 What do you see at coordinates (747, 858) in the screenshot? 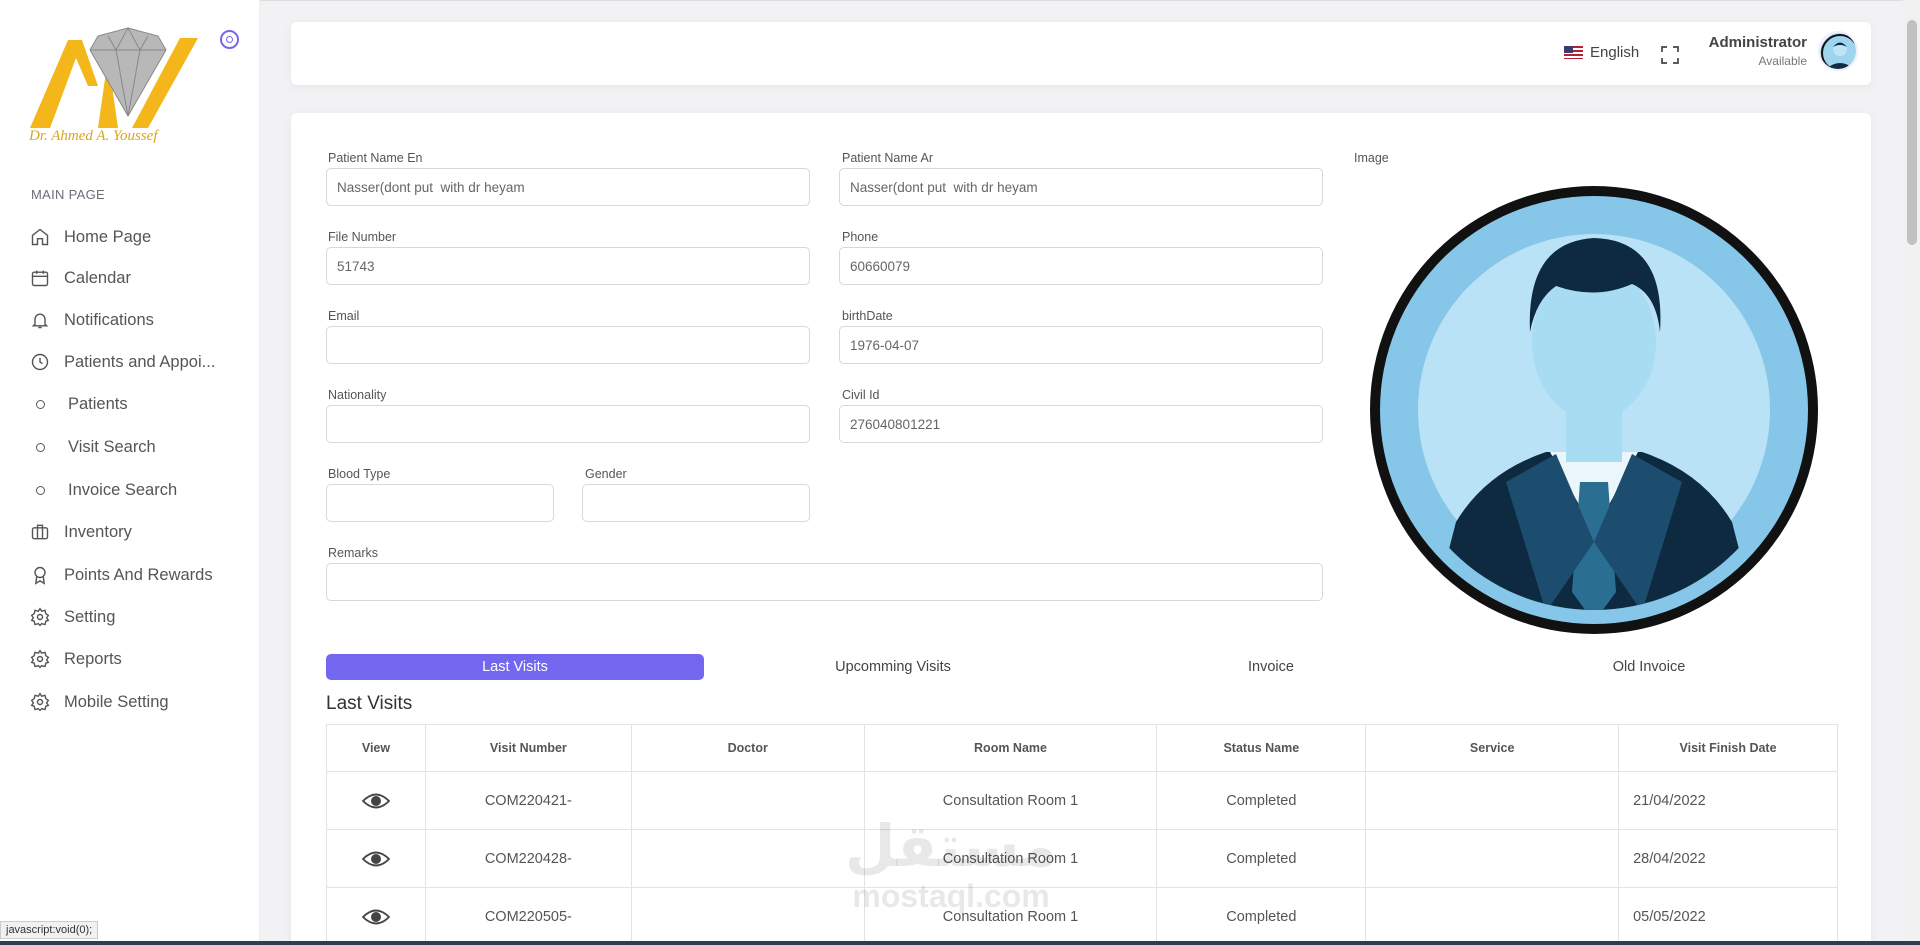
I see `doctor-cell` at bounding box center [747, 858].